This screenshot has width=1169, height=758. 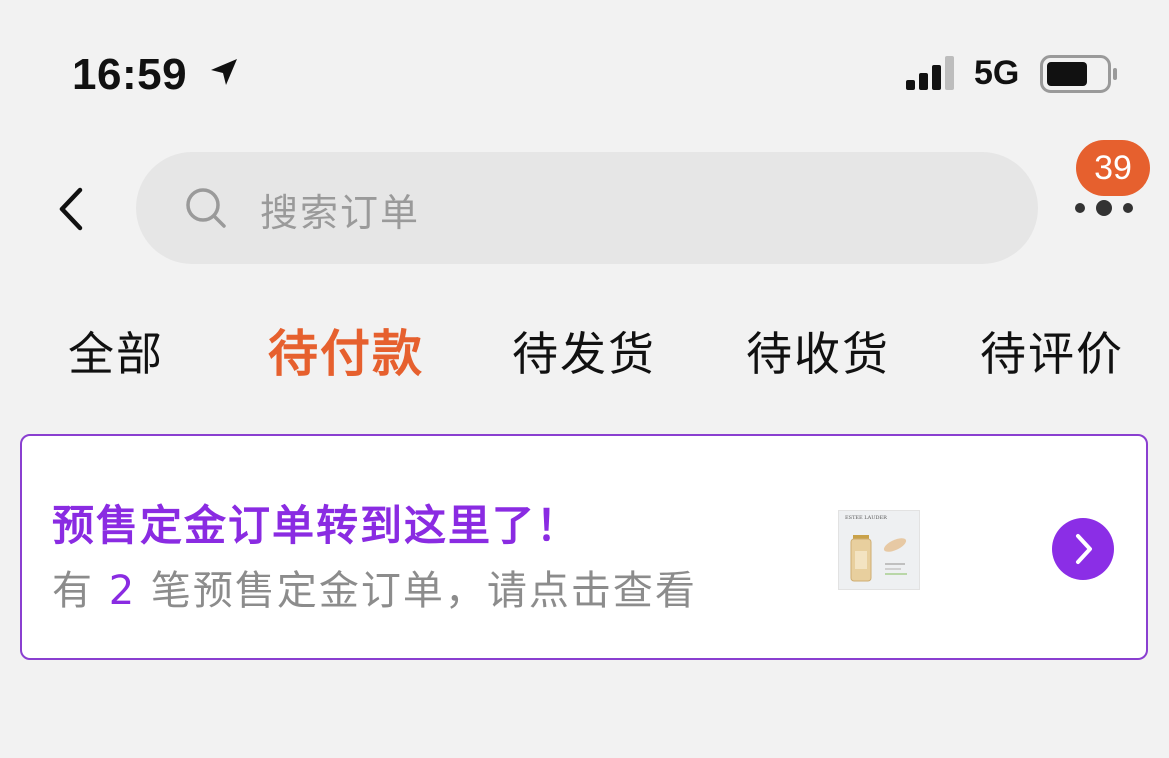 I want to click on tab-pending-receipt: 待收货, so click(x=818, y=351).